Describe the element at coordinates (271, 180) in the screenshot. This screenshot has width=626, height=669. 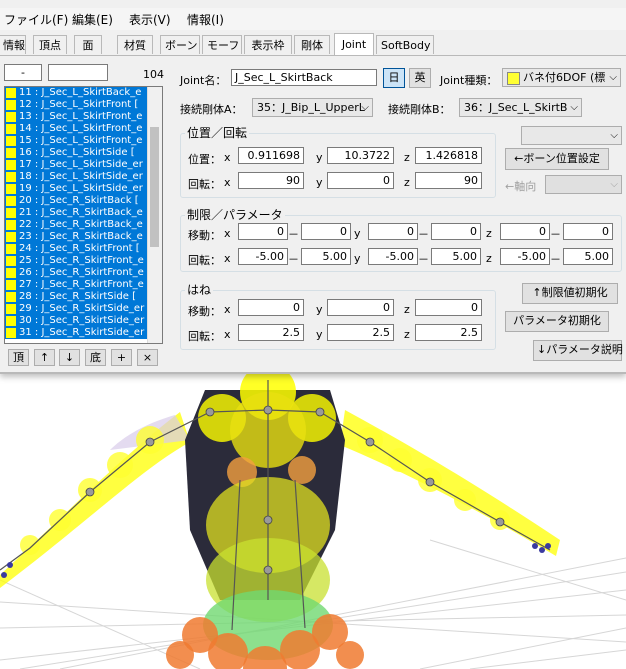
I see `rot-x-input: 90` at that location.